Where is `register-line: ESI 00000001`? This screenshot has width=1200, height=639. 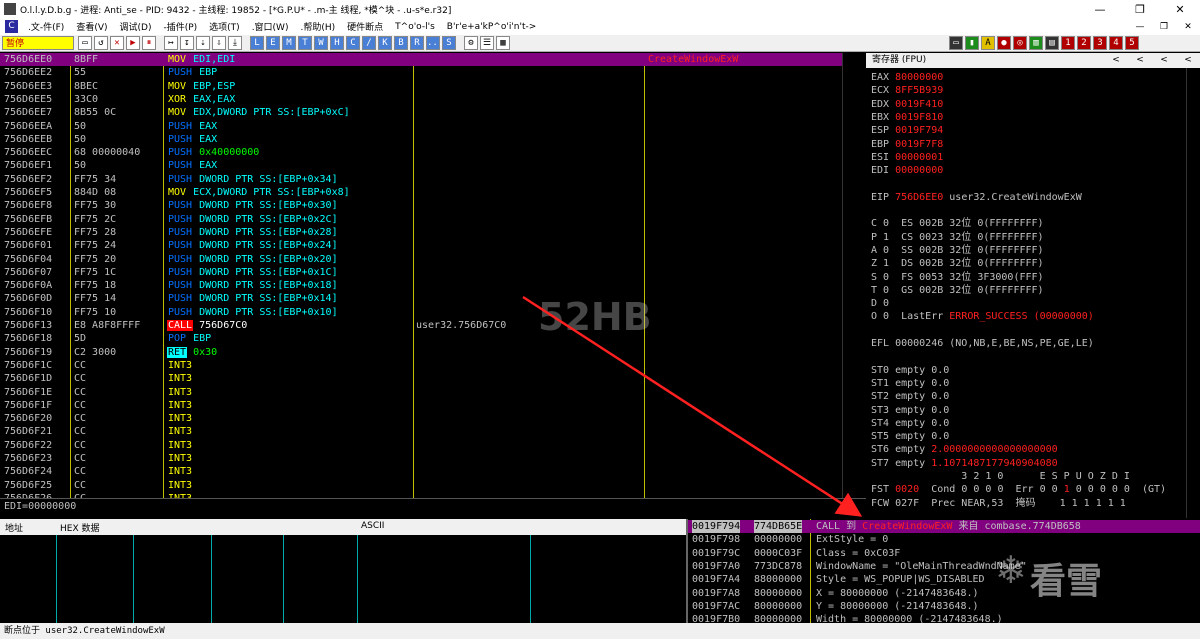 register-line: ESI 00000001 is located at coordinates (907, 157).